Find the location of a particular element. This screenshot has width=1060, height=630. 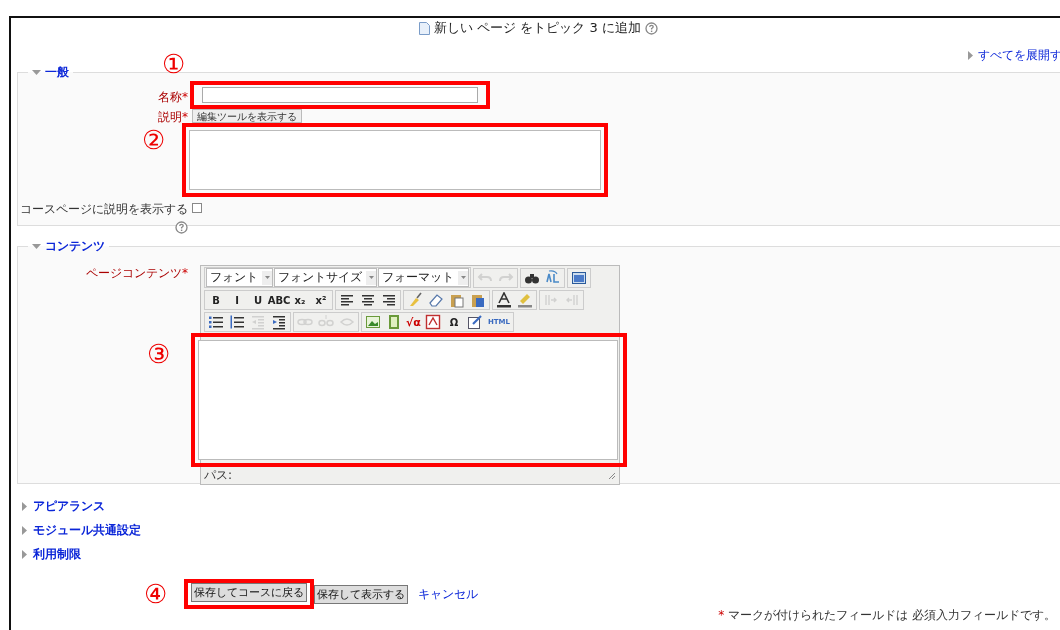

rtl-icon is located at coordinates (572, 300).